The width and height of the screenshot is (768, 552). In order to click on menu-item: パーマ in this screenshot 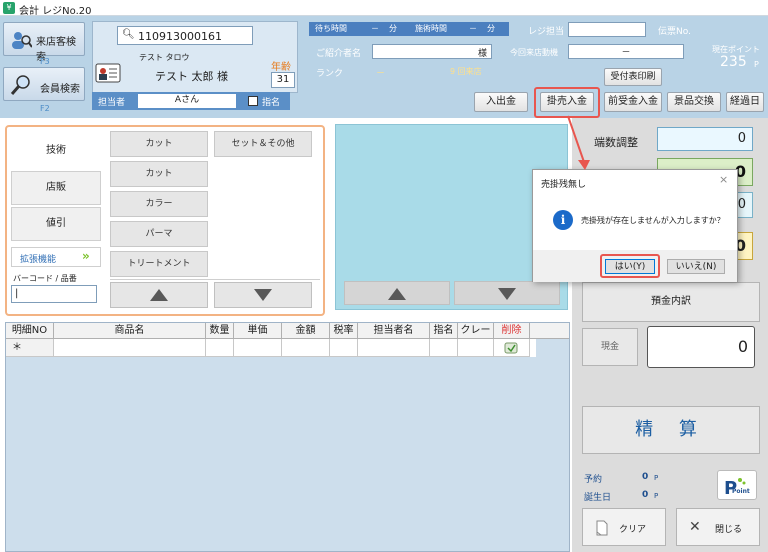, I will do `click(159, 234)`.